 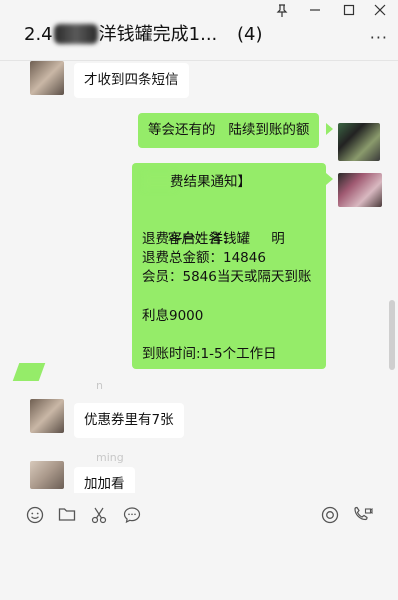 I want to click on notice-member: 会员：5846当天或隔天到账, so click(x=227, y=277).